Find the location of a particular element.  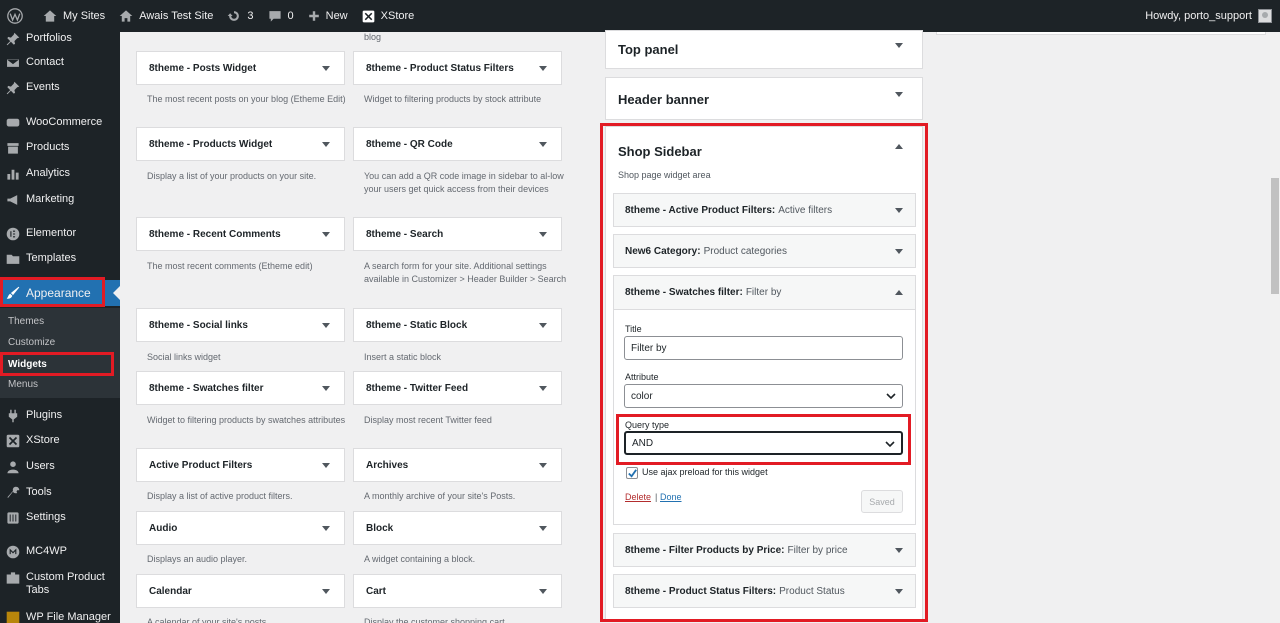

submenu-menus: Menus is located at coordinates (23, 384).